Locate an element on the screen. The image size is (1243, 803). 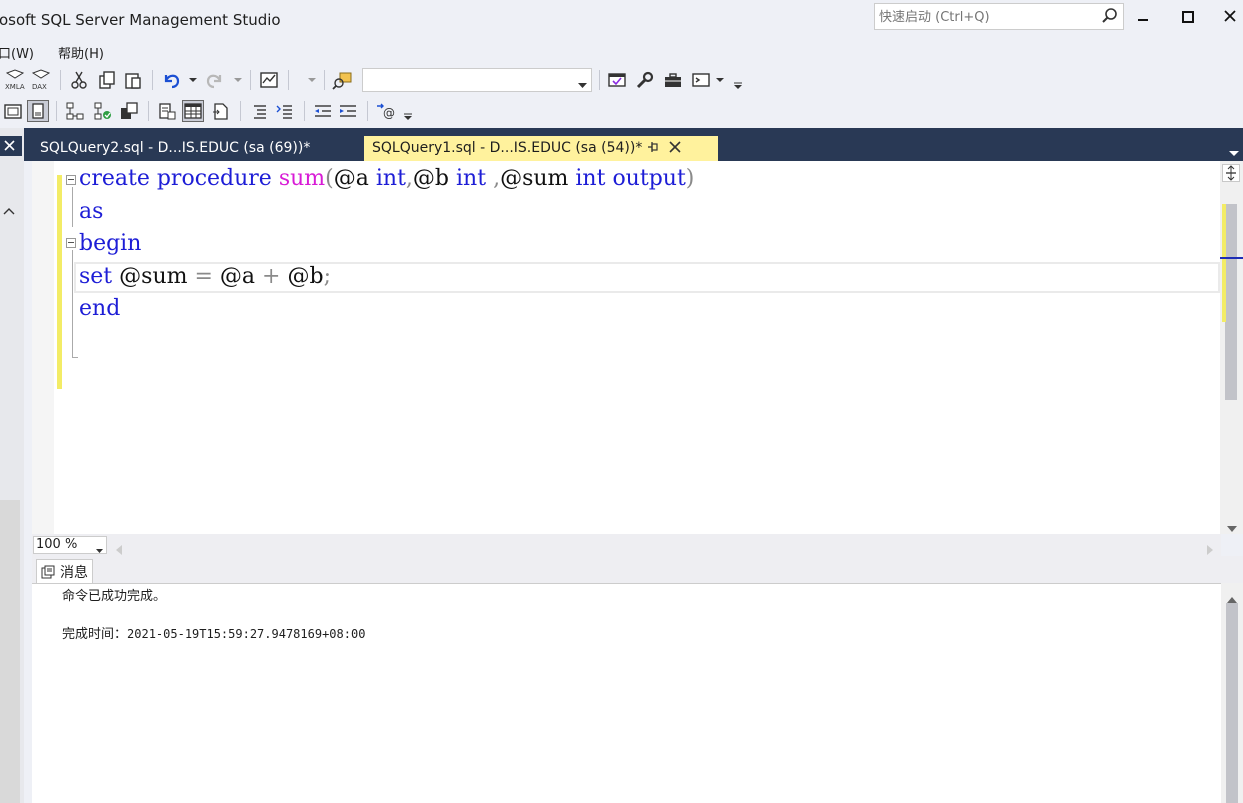
code-line: set @sum = @a + @b; is located at coordinates (205, 277).